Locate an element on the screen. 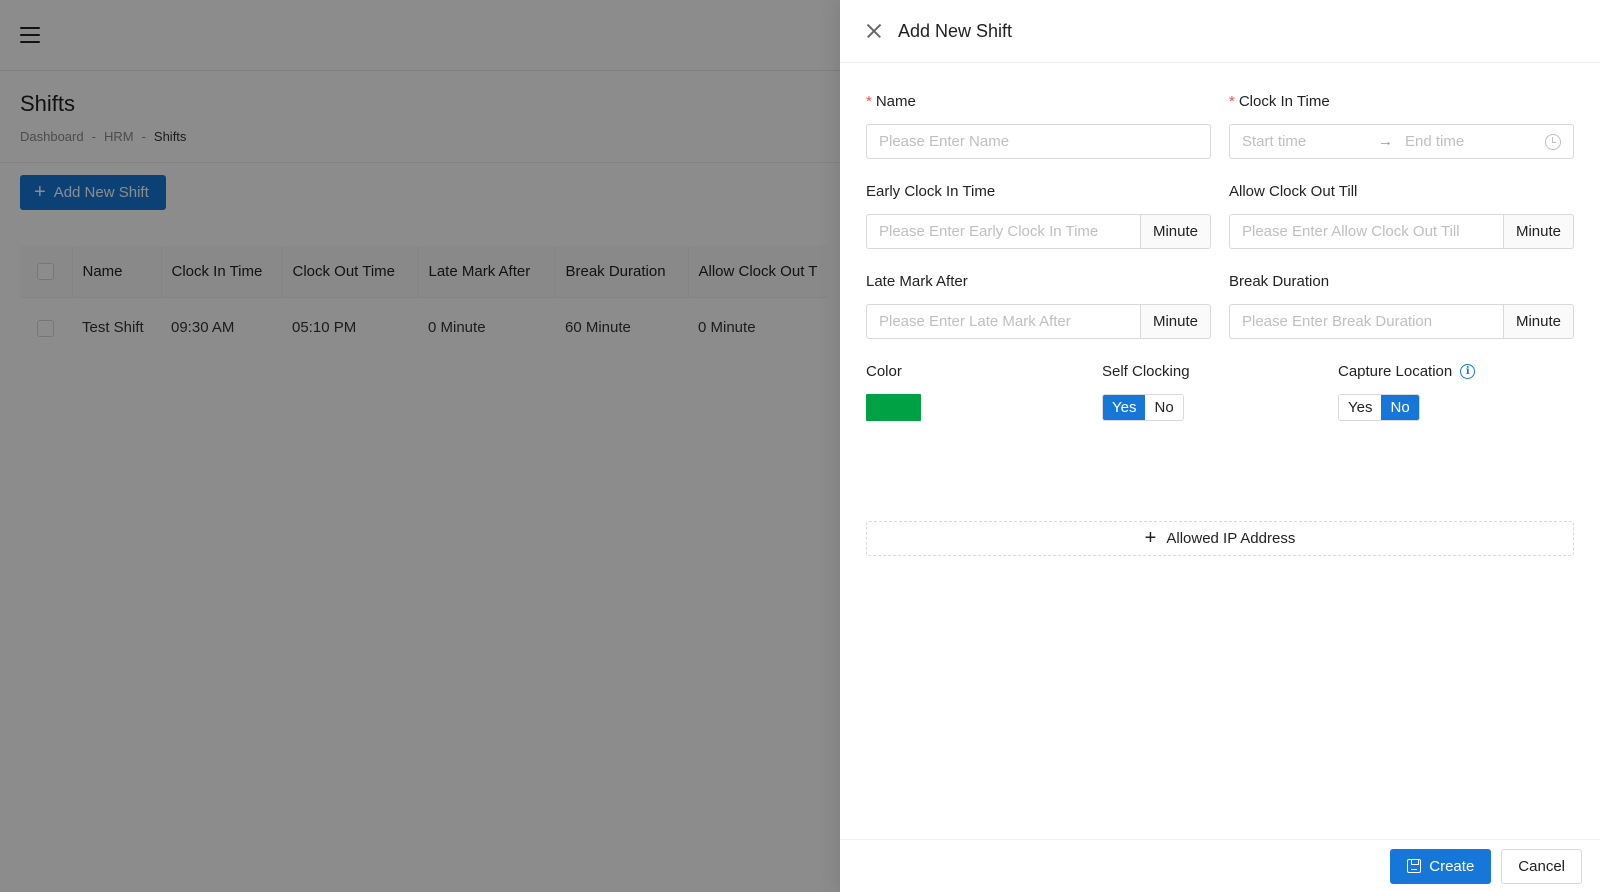 The width and height of the screenshot is (1600, 892). allow-clock-out-group: Minute is located at coordinates (1401, 231).